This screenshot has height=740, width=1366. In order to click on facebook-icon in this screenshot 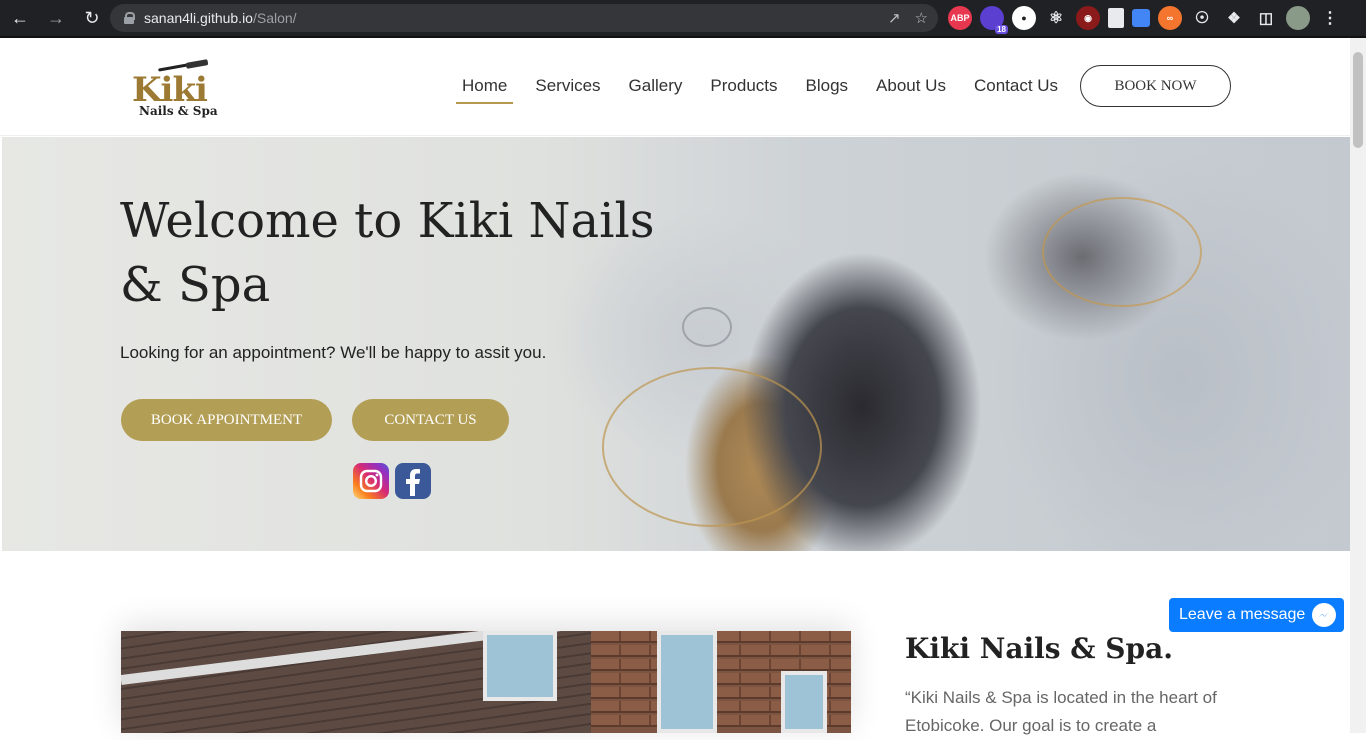, I will do `click(413, 481)`.